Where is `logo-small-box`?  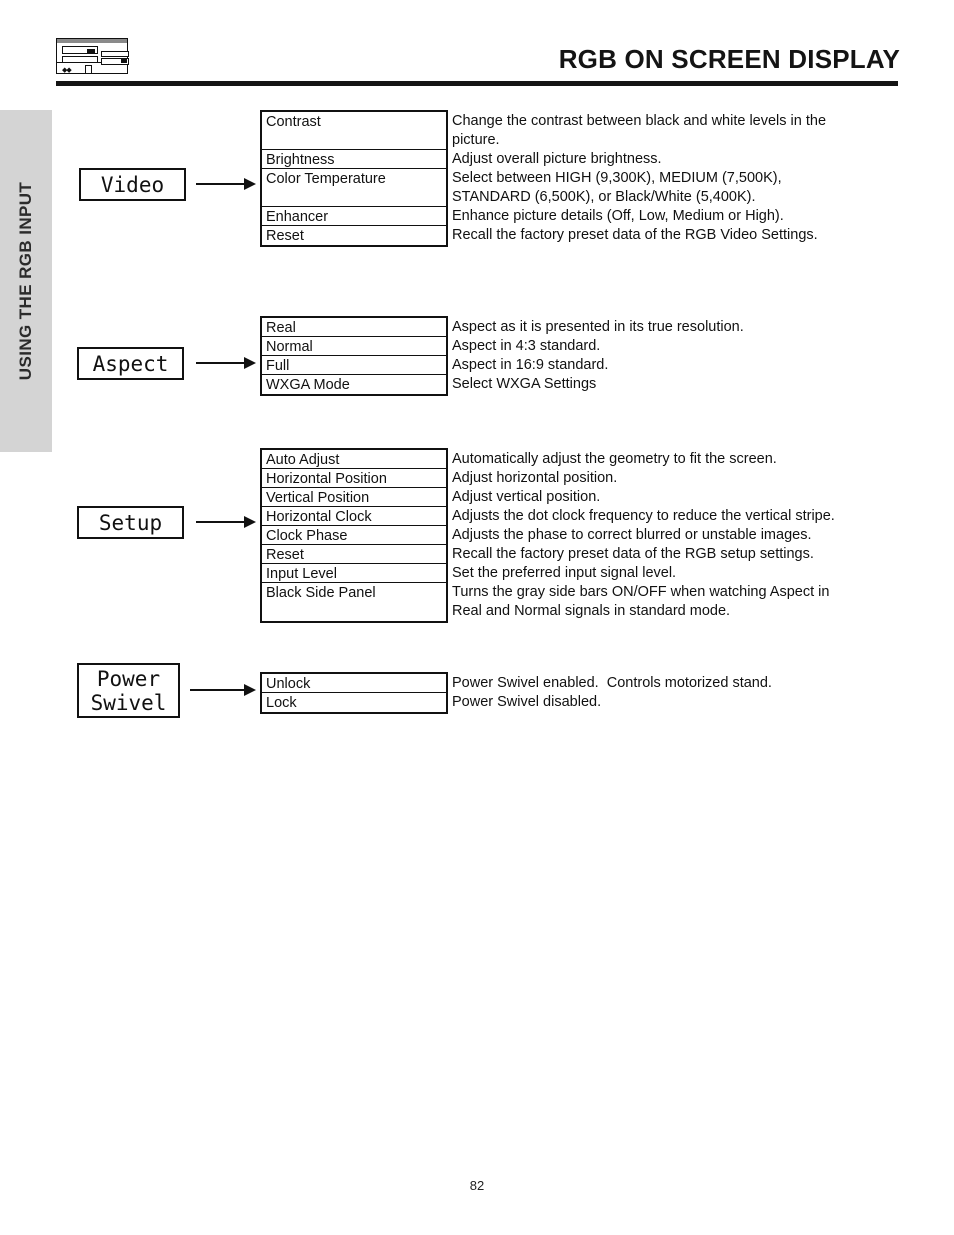 logo-small-box is located at coordinates (88, 69).